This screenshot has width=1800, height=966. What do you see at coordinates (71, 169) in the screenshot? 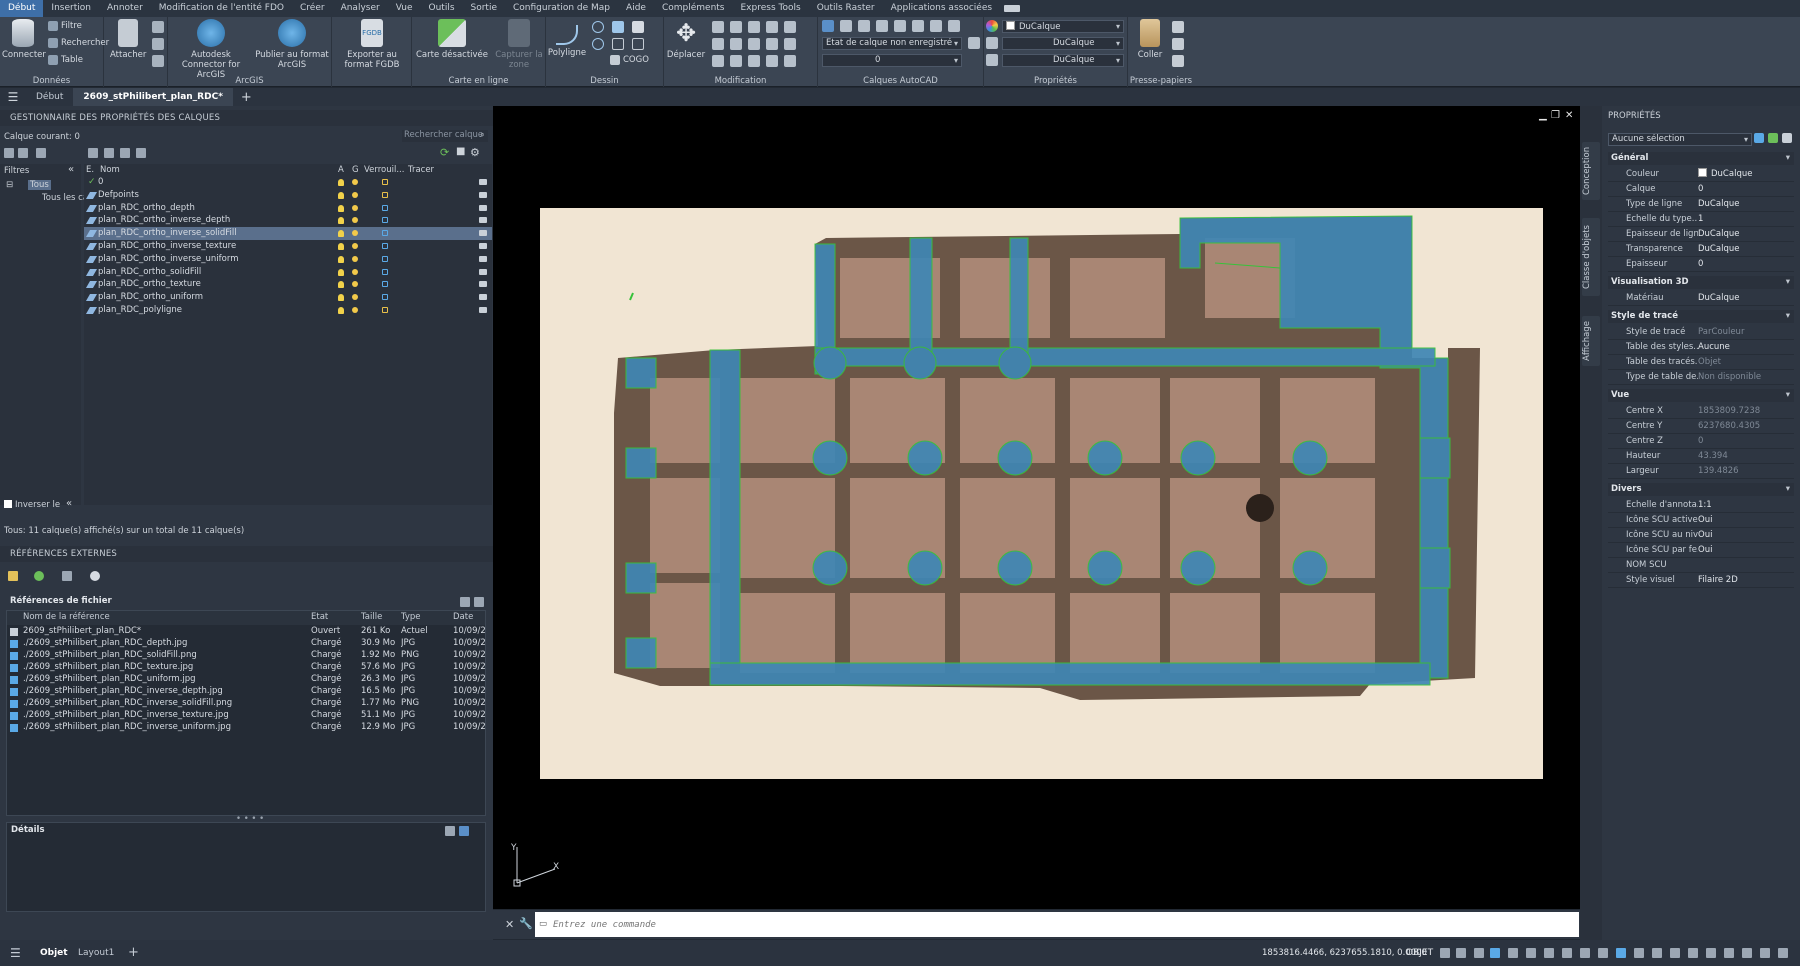
I see `collapse-icon: «` at bounding box center [71, 169].